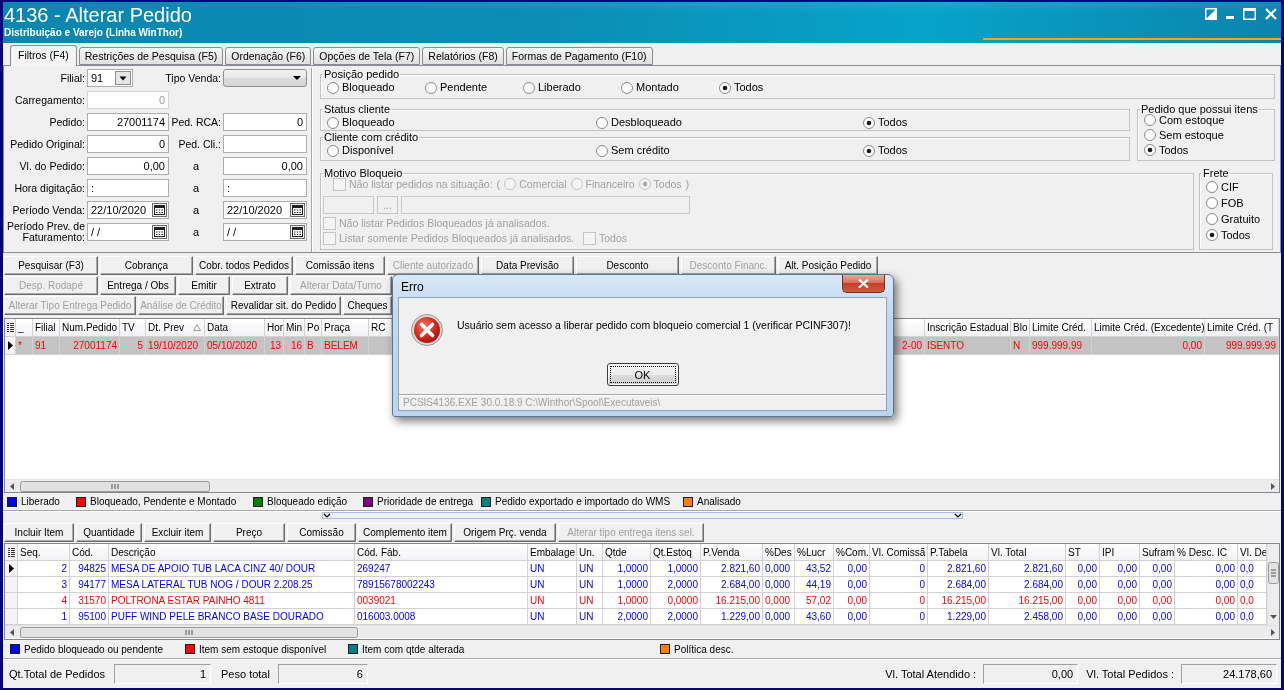  What do you see at coordinates (197, 327) in the screenshot?
I see `sort-arrow-icon` at bounding box center [197, 327].